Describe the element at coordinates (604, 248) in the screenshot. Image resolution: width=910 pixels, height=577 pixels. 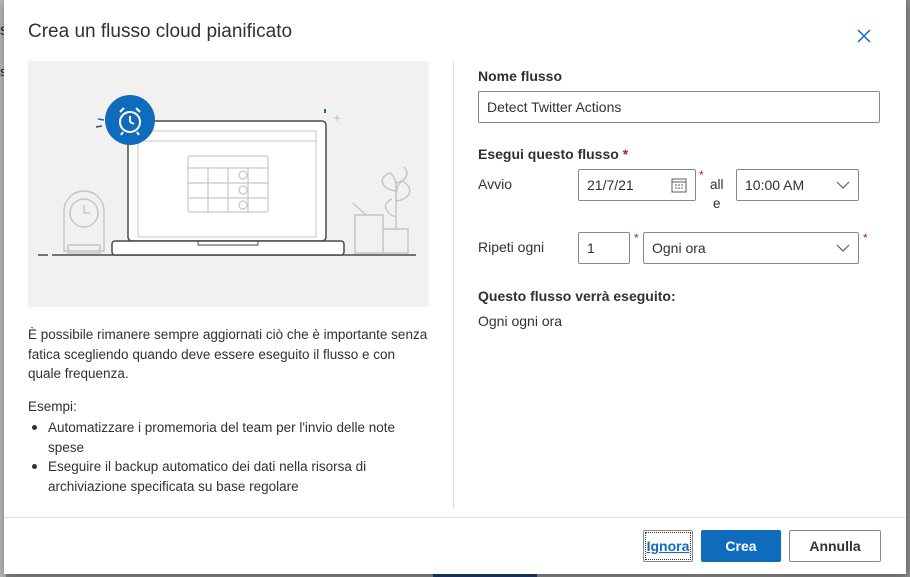
I see `repeat-interval-input: 1` at that location.